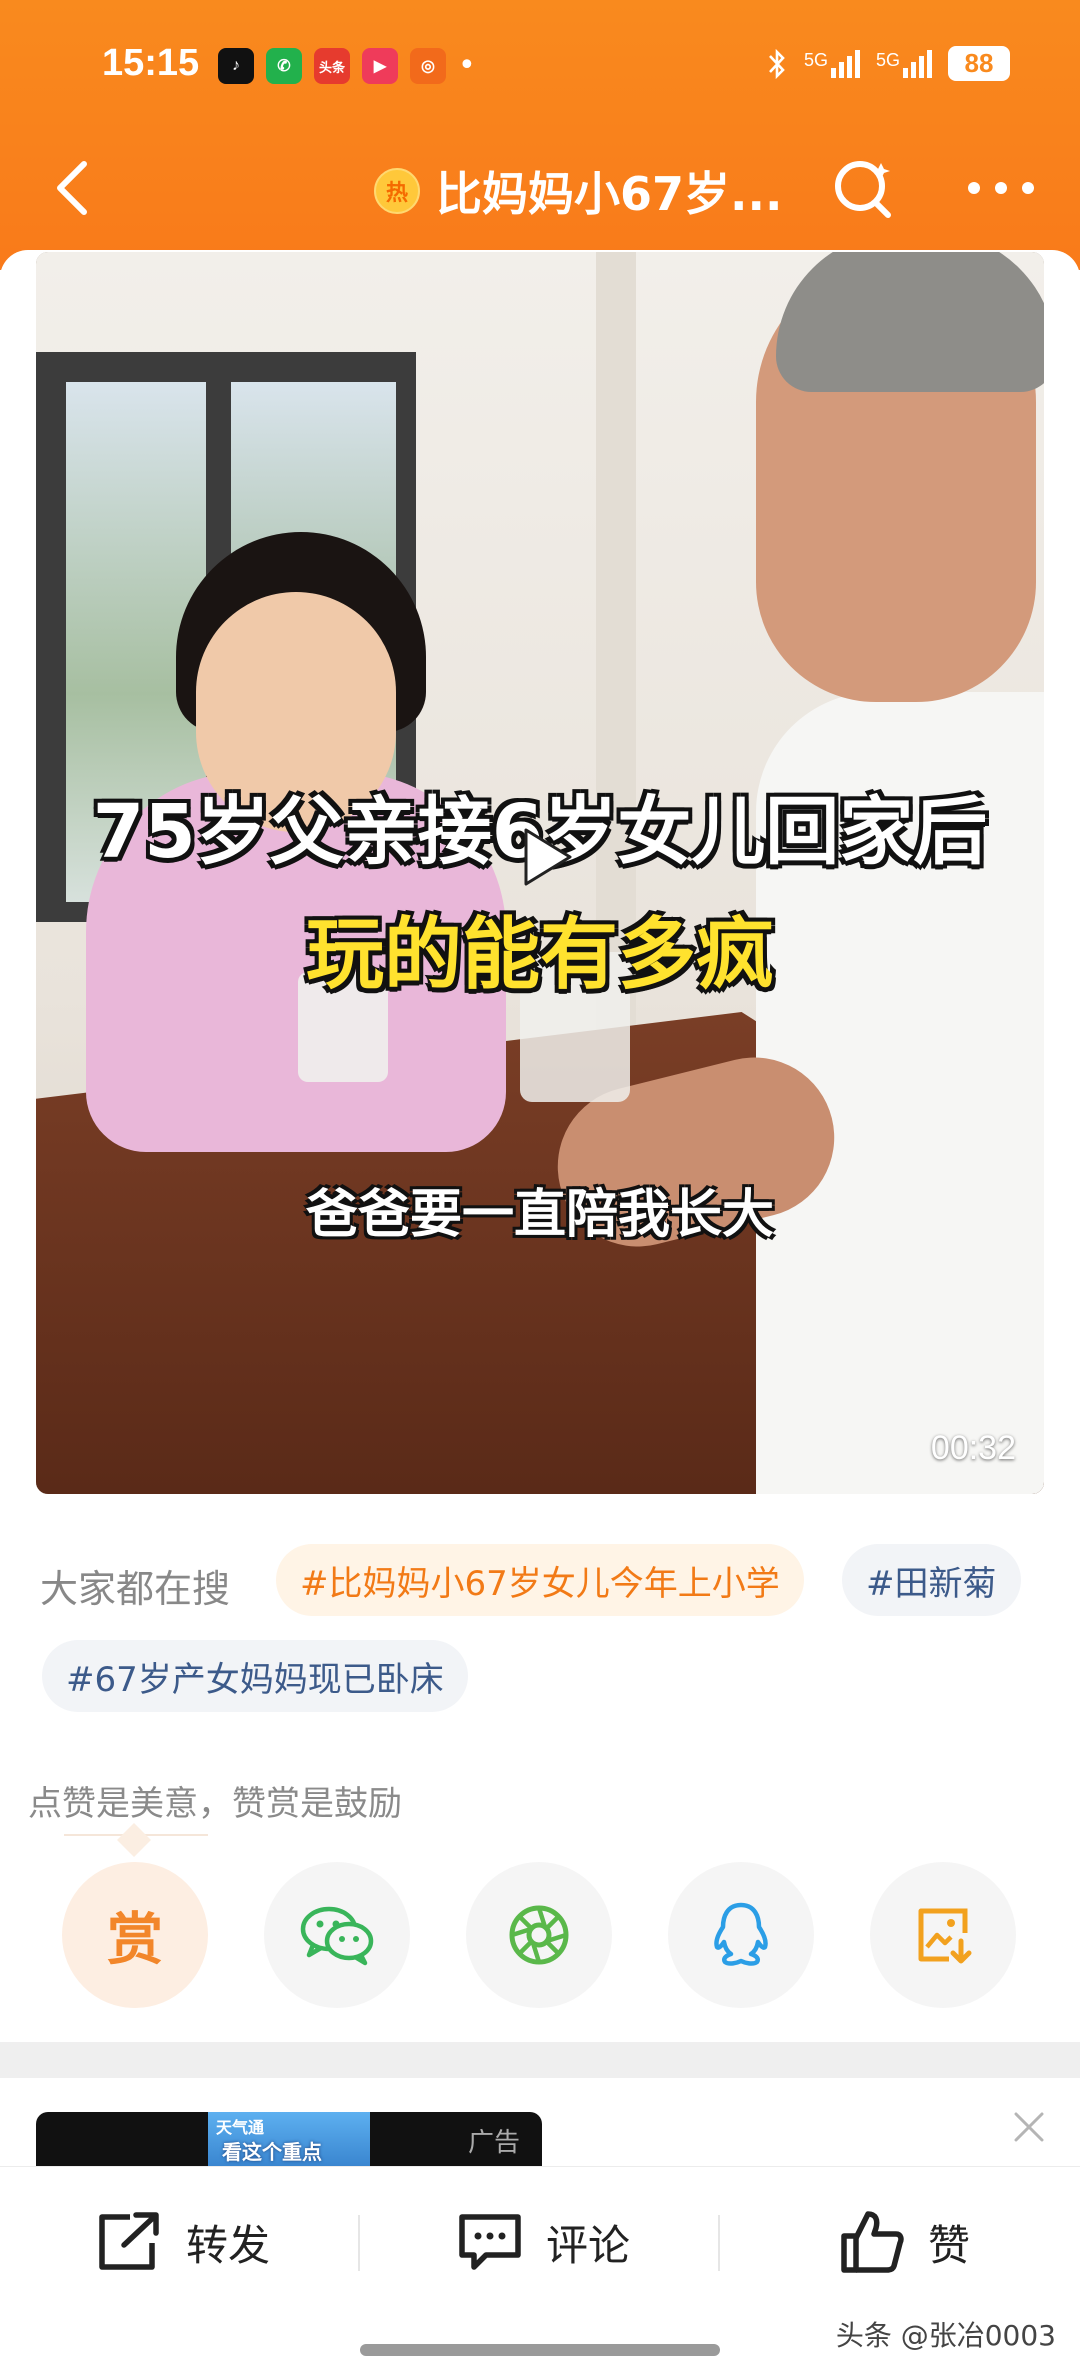 Image resolution: width=1080 pixels, height=2374 pixels. What do you see at coordinates (540, 1580) in the screenshot?
I see `search-tag-hot: #比妈妈小67岁女儿今年上小学` at bounding box center [540, 1580].